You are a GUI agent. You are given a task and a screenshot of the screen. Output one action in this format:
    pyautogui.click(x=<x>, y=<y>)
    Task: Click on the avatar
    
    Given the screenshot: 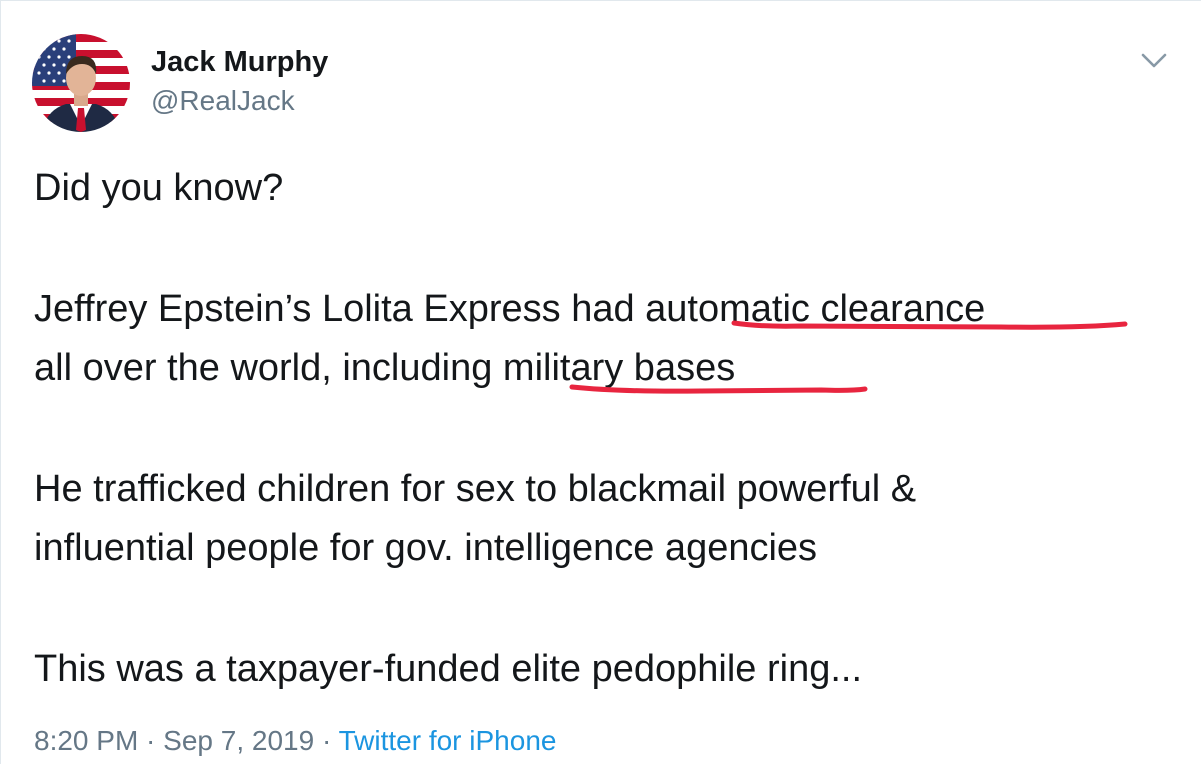 What is the action you would take?
    pyautogui.click(x=81, y=83)
    